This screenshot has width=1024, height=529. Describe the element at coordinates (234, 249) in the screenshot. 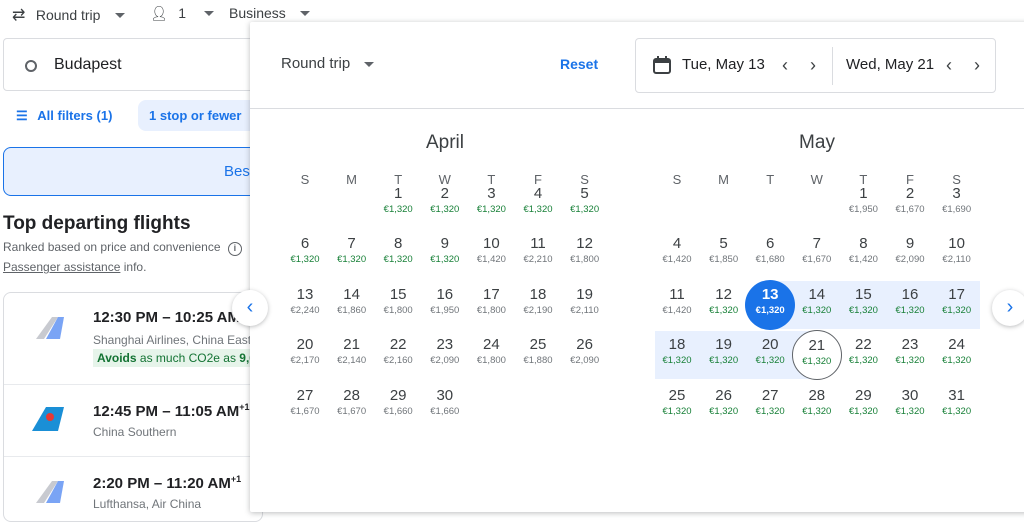

I see `info-icon: i` at that location.